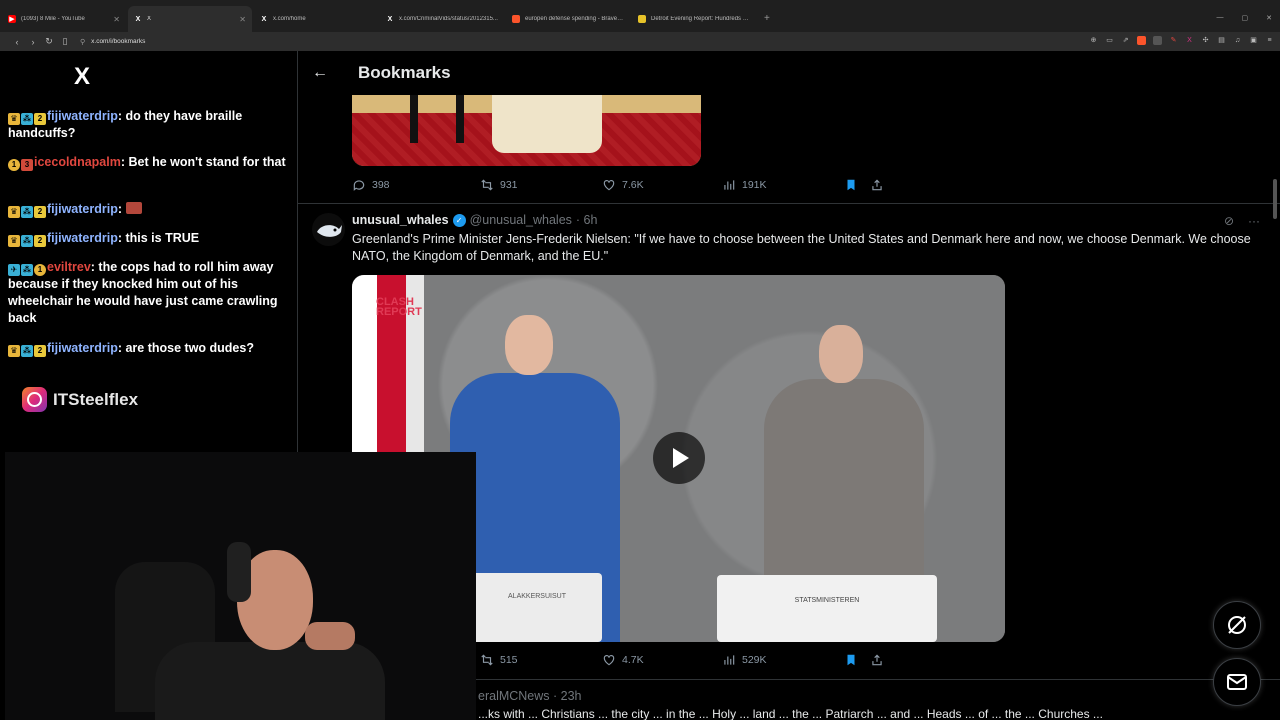 This screenshot has width=1280, height=720. Describe the element at coordinates (1275, 199) in the screenshot. I see `scrollbar-thumb` at that location.